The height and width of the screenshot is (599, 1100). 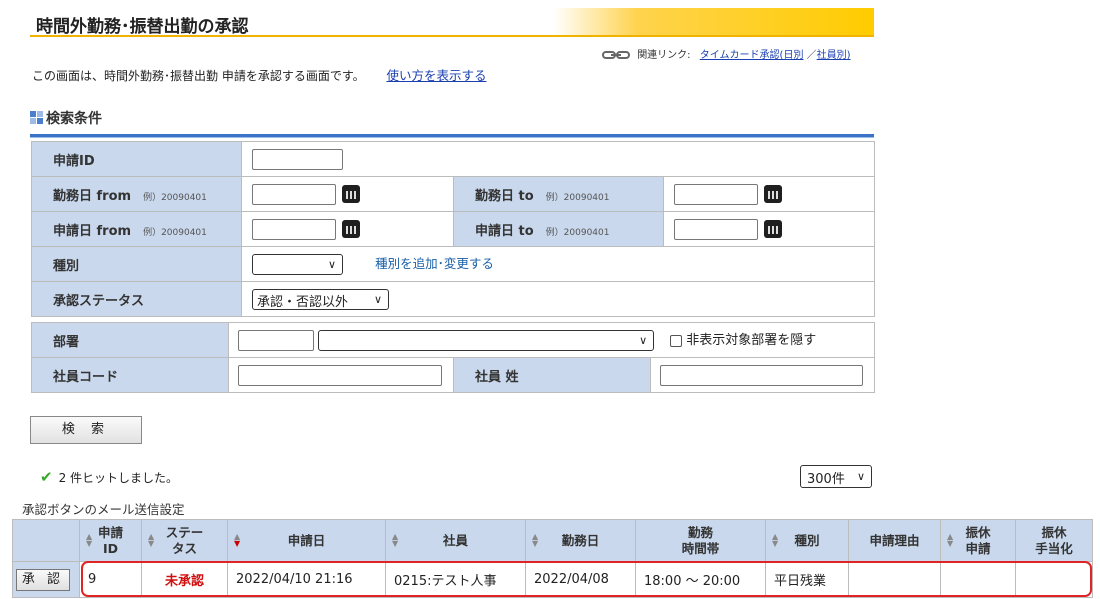 What do you see at coordinates (453, 299) in the screenshot?
I see `status-row: 承認ステータス 承認・否認以外 ∨` at bounding box center [453, 299].